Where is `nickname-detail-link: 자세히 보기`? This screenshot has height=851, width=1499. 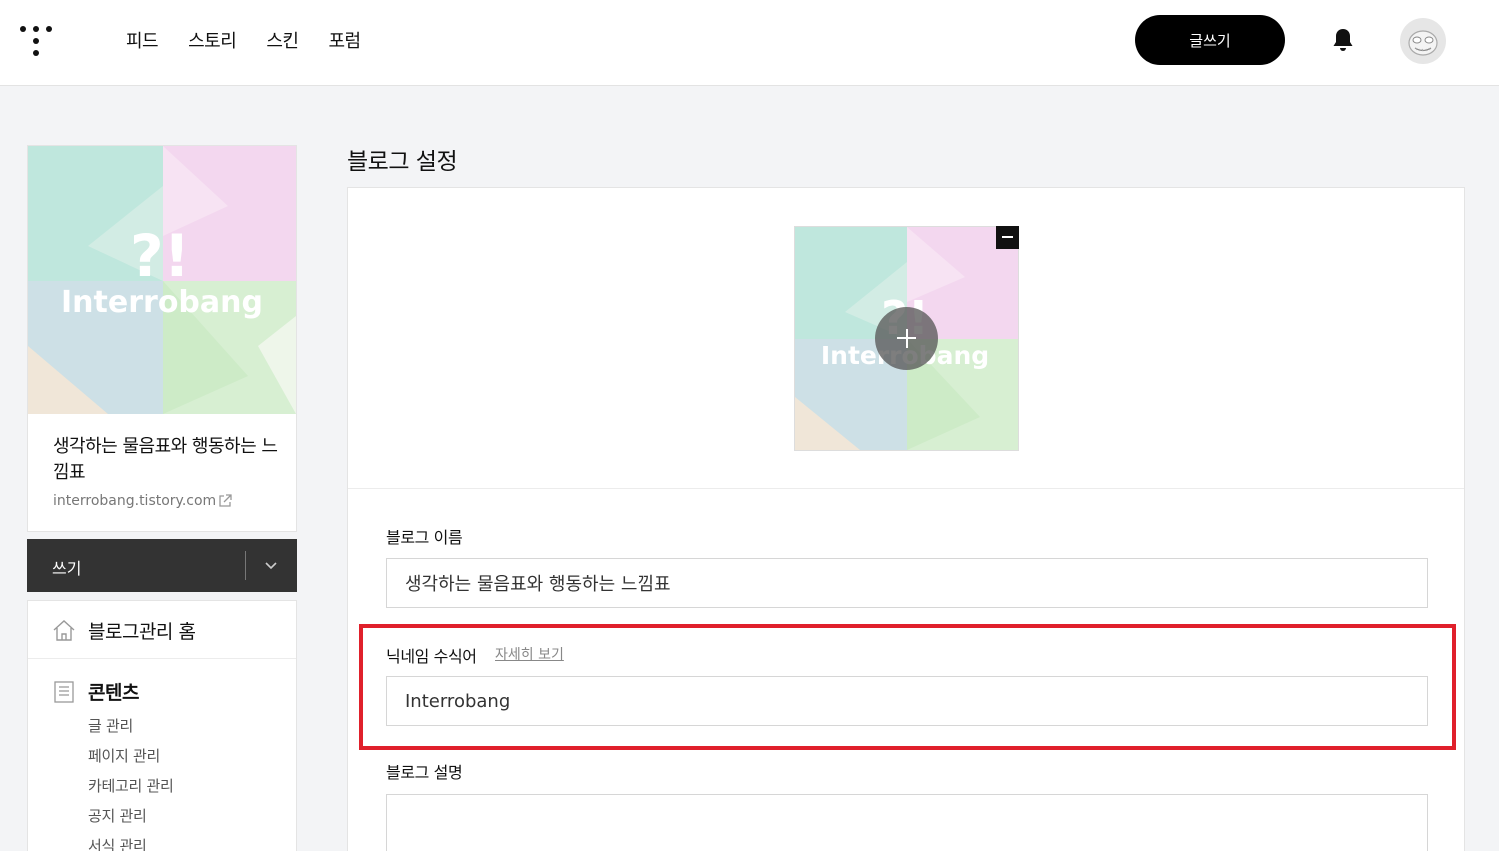
nickname-detail-link: 자세히 보기 is located at coordinates (529, 654).